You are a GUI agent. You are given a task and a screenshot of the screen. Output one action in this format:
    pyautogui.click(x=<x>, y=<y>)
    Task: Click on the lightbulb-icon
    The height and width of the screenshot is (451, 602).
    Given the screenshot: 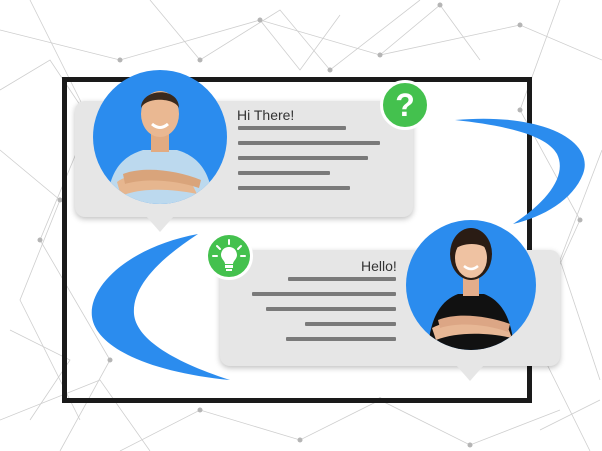 What is the action you would take?
    pyautogui.click(x=229, y=256)
    